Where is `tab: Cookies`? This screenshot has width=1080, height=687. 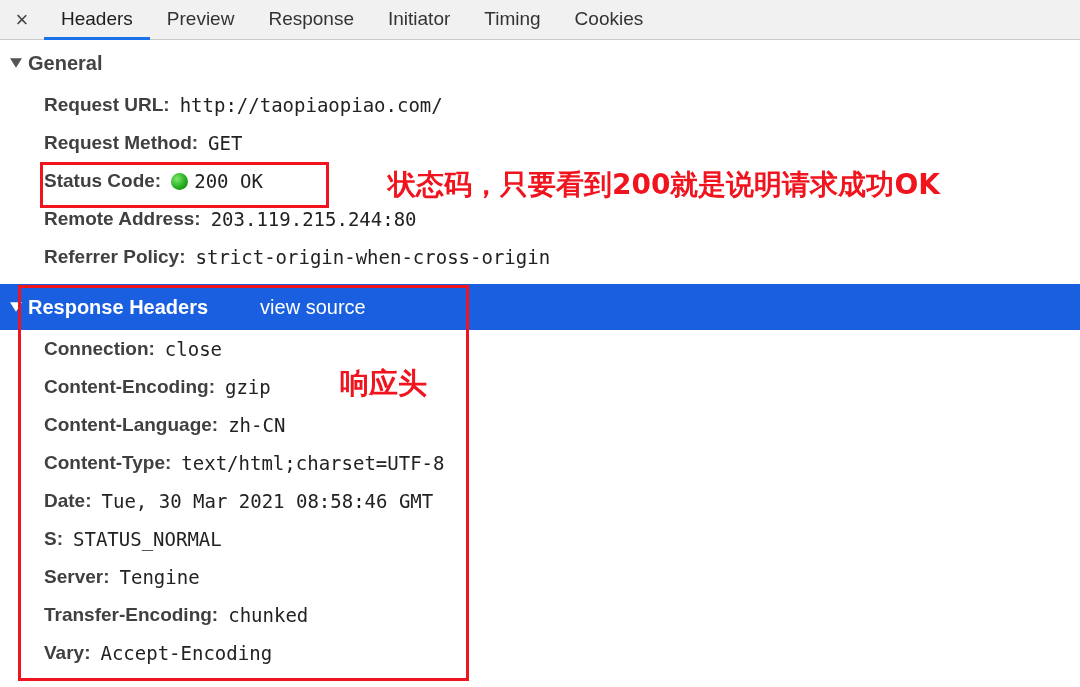 tab: Cookies is located at coordinates (609, 20).